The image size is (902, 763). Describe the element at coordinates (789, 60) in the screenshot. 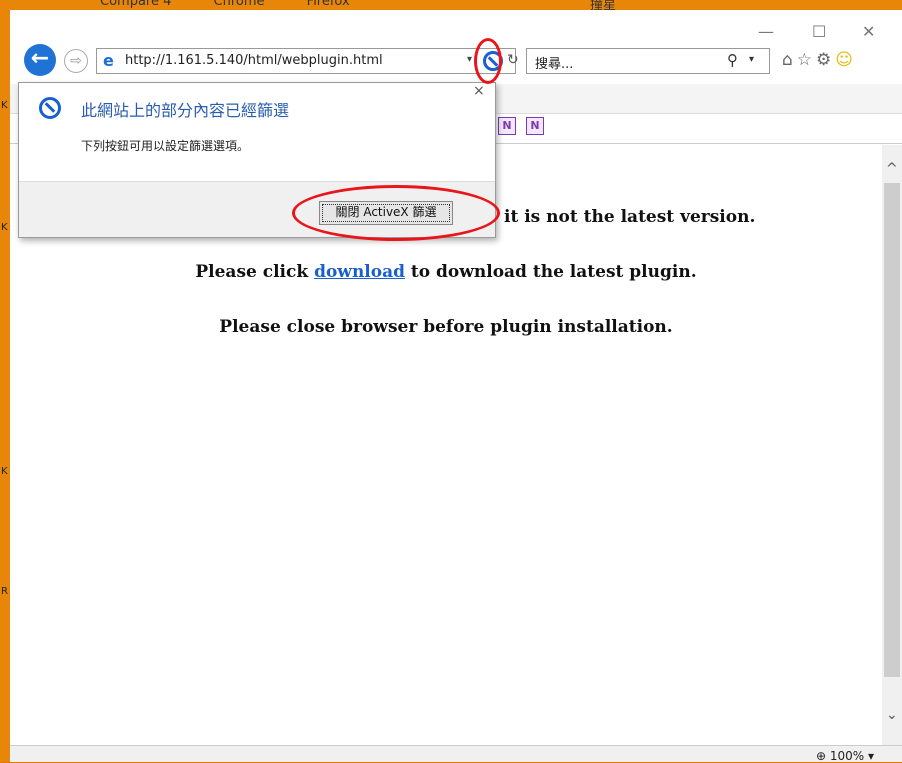

I see `home-icon: ⌂` at that location.